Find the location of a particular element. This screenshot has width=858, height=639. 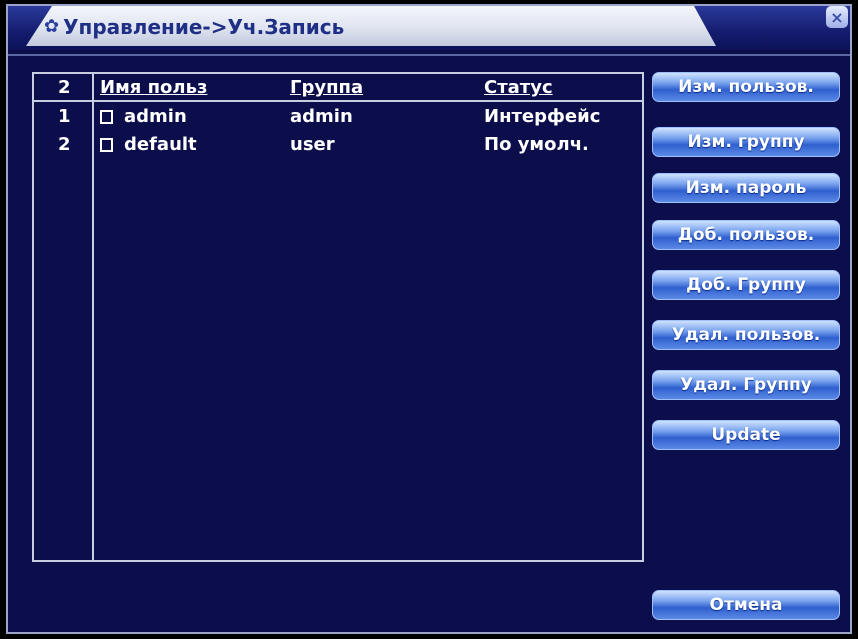

update-button: Update is located at coordinates (746, 435).